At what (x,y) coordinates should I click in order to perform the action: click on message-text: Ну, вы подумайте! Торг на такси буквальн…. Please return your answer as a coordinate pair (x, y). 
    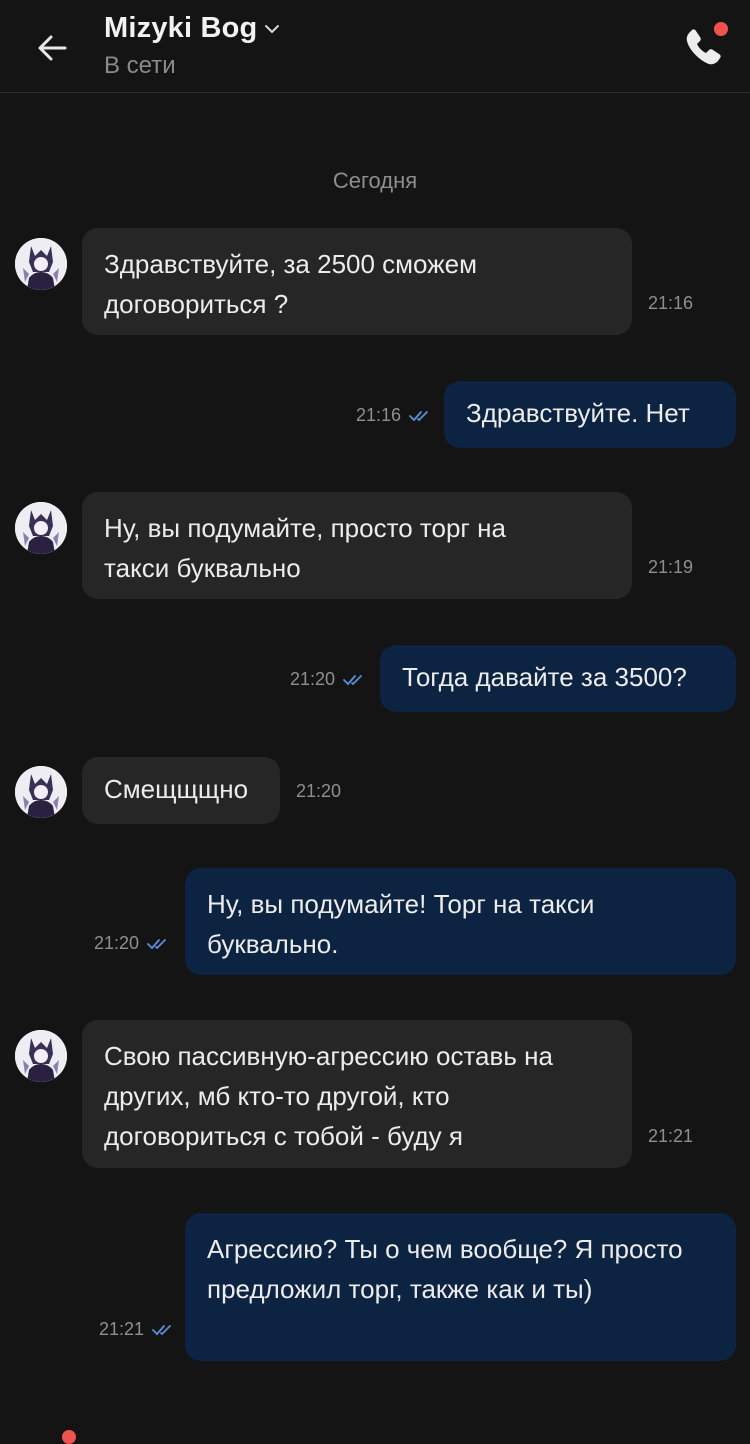
    Looking at the image, I should click on (401, 924).